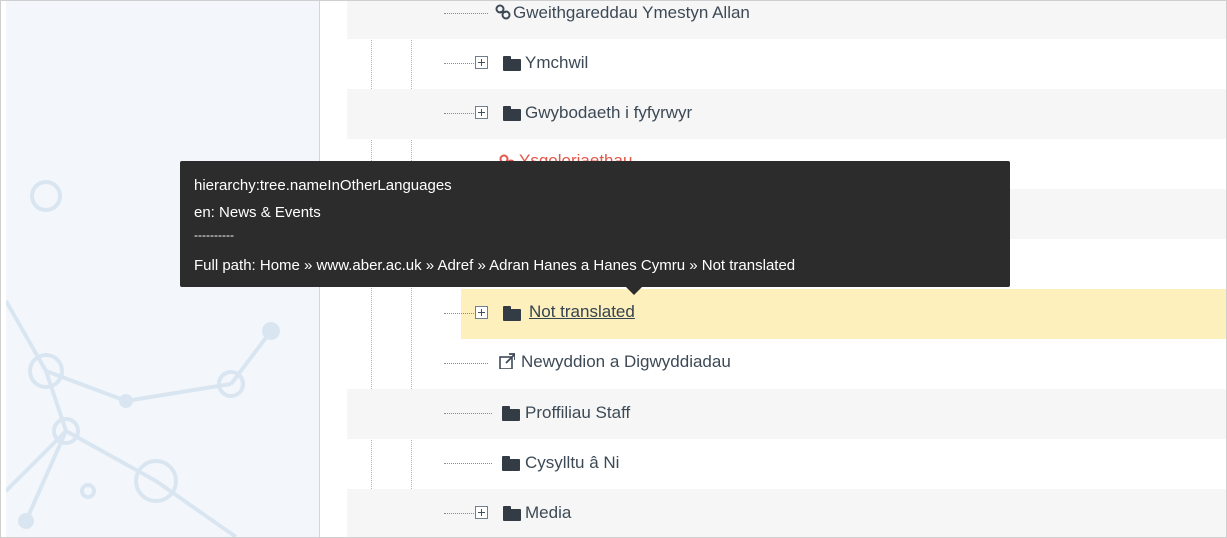 The width and height of the screenshot is (1227, 538). What do you see at coordinates (634, 291) in the screenshot?
I see `tooltip-arrow` at bounding box center [634, 291].